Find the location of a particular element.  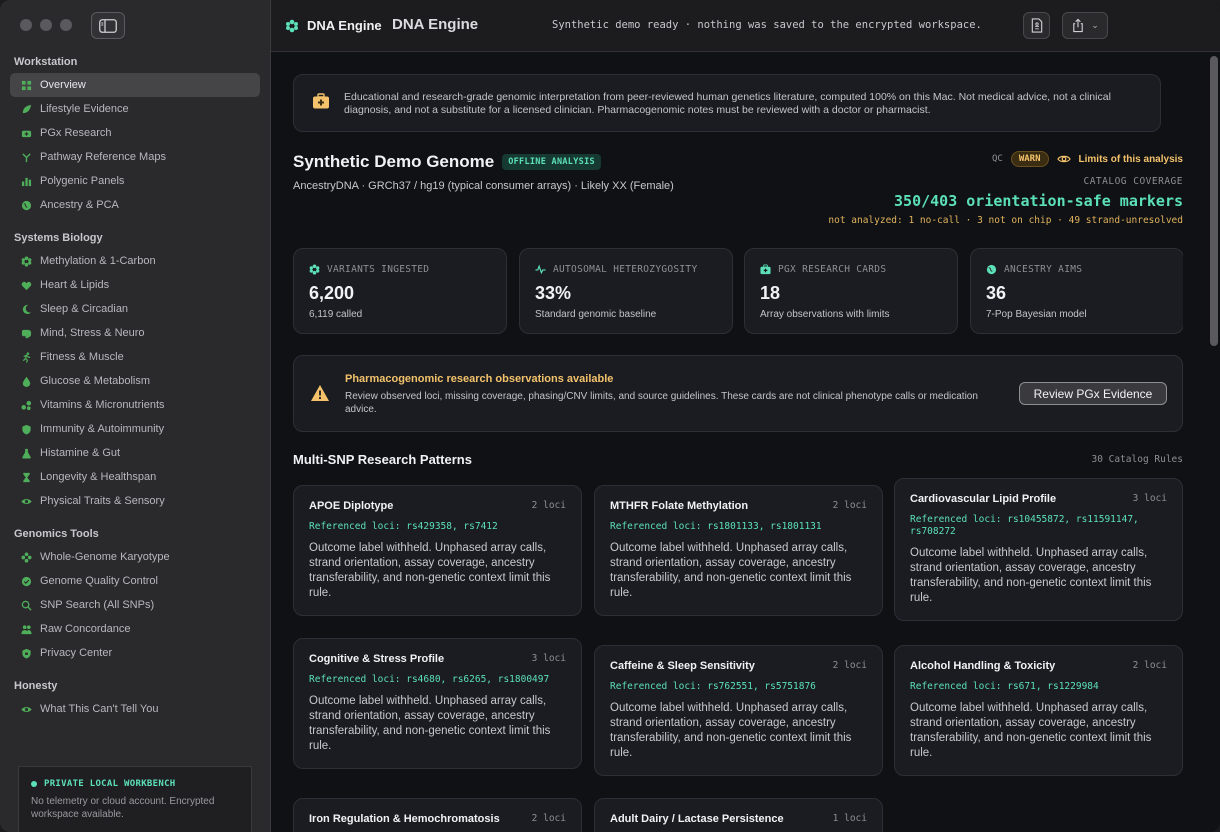

sidebar-item-vitamins-micronutrients: Vitamins & Micronutrients is located at coordinates (135, 405).